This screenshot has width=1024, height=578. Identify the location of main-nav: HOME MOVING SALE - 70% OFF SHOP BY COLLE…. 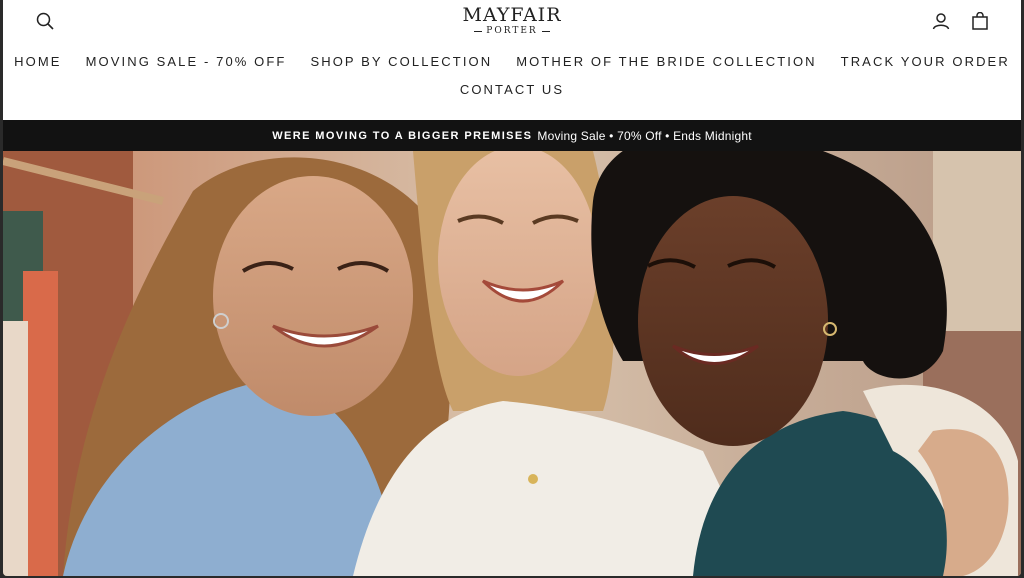
(512, 76).